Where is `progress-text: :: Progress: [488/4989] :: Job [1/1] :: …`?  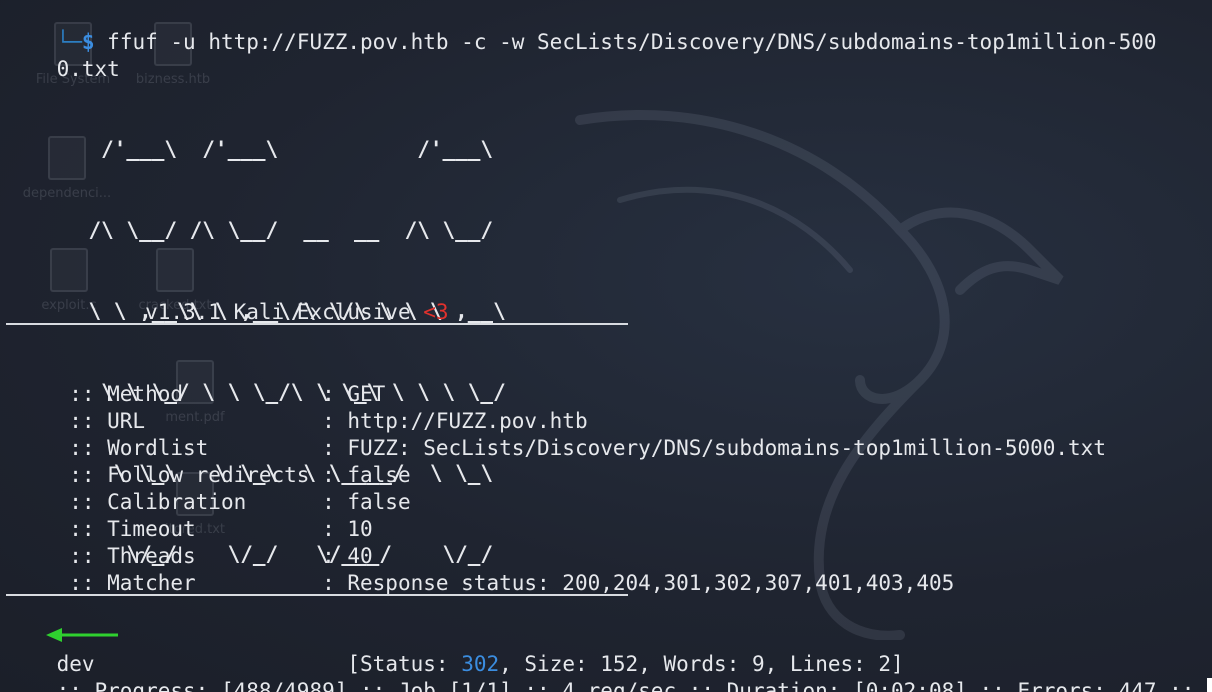
progress-text: :: Progress: [488/4989] :: Job [1/1] :: … is located at coordinates (625, 685).